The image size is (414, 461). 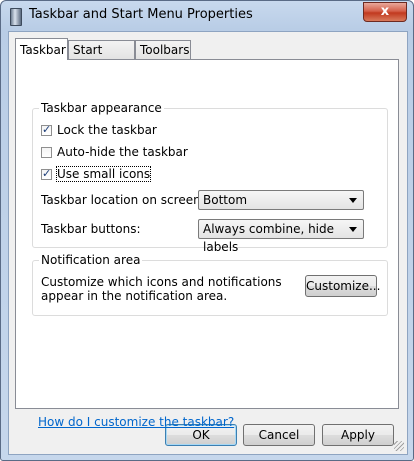 I want to click on lock-taskbar-label: Lock the taskbar, so click(x=107, y=130).